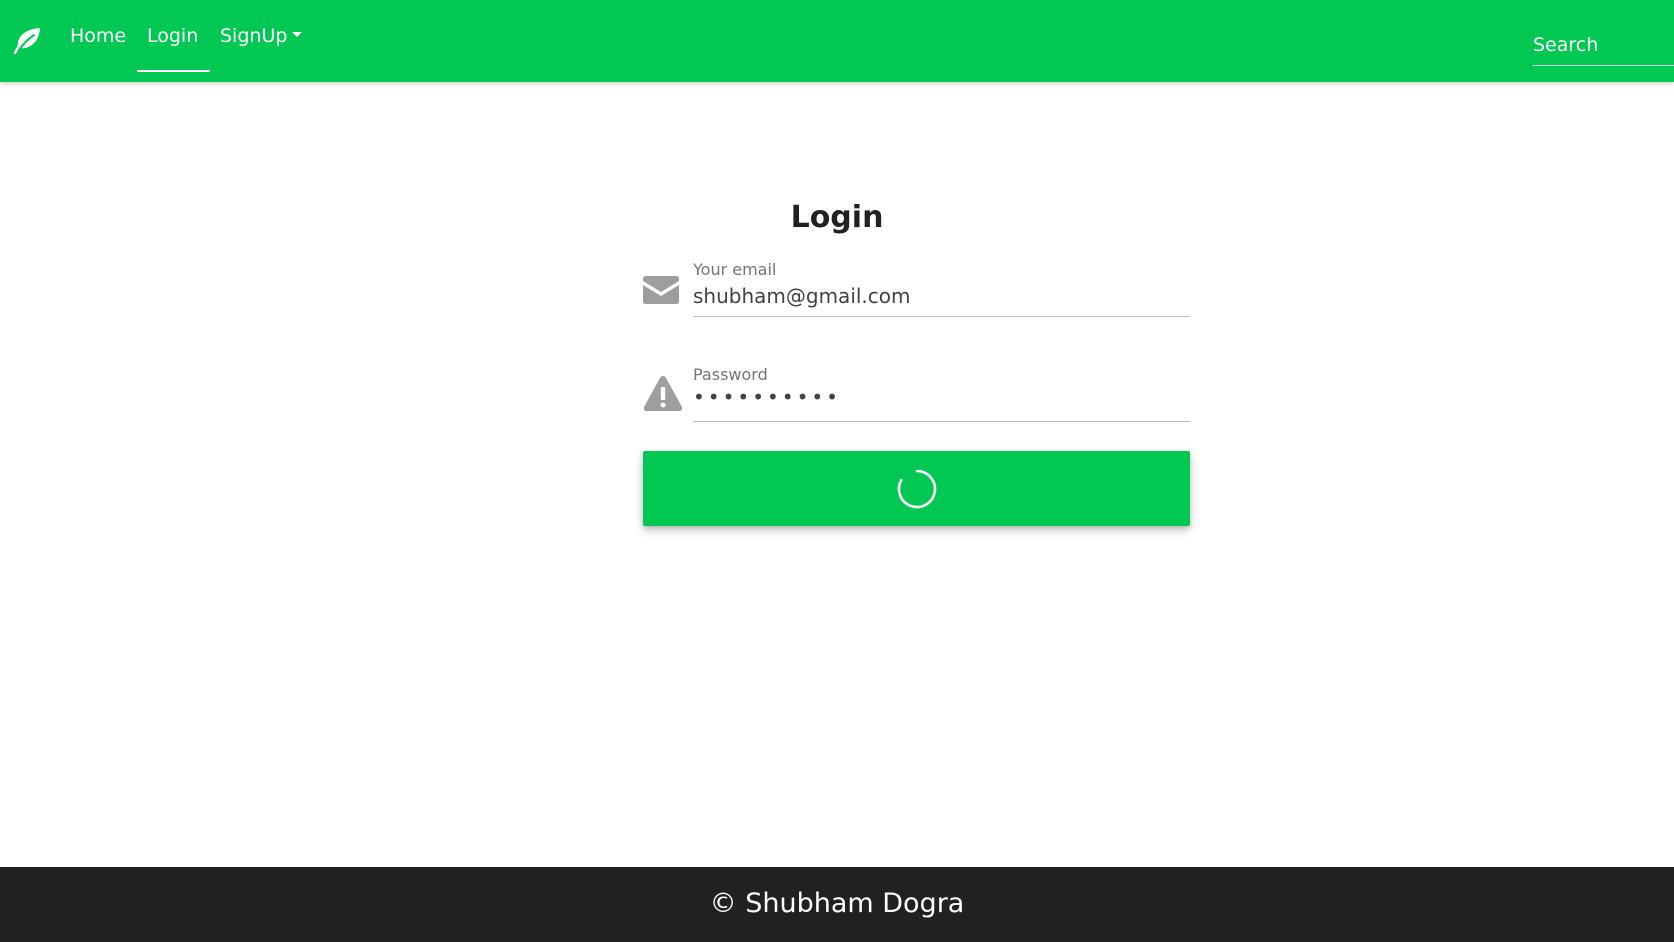 This screenshot has height=942, width=1674. Describe the element at coordinates (837, 41) in the screenshot. I see `top-navbar: Home Login SignUp` at that location.